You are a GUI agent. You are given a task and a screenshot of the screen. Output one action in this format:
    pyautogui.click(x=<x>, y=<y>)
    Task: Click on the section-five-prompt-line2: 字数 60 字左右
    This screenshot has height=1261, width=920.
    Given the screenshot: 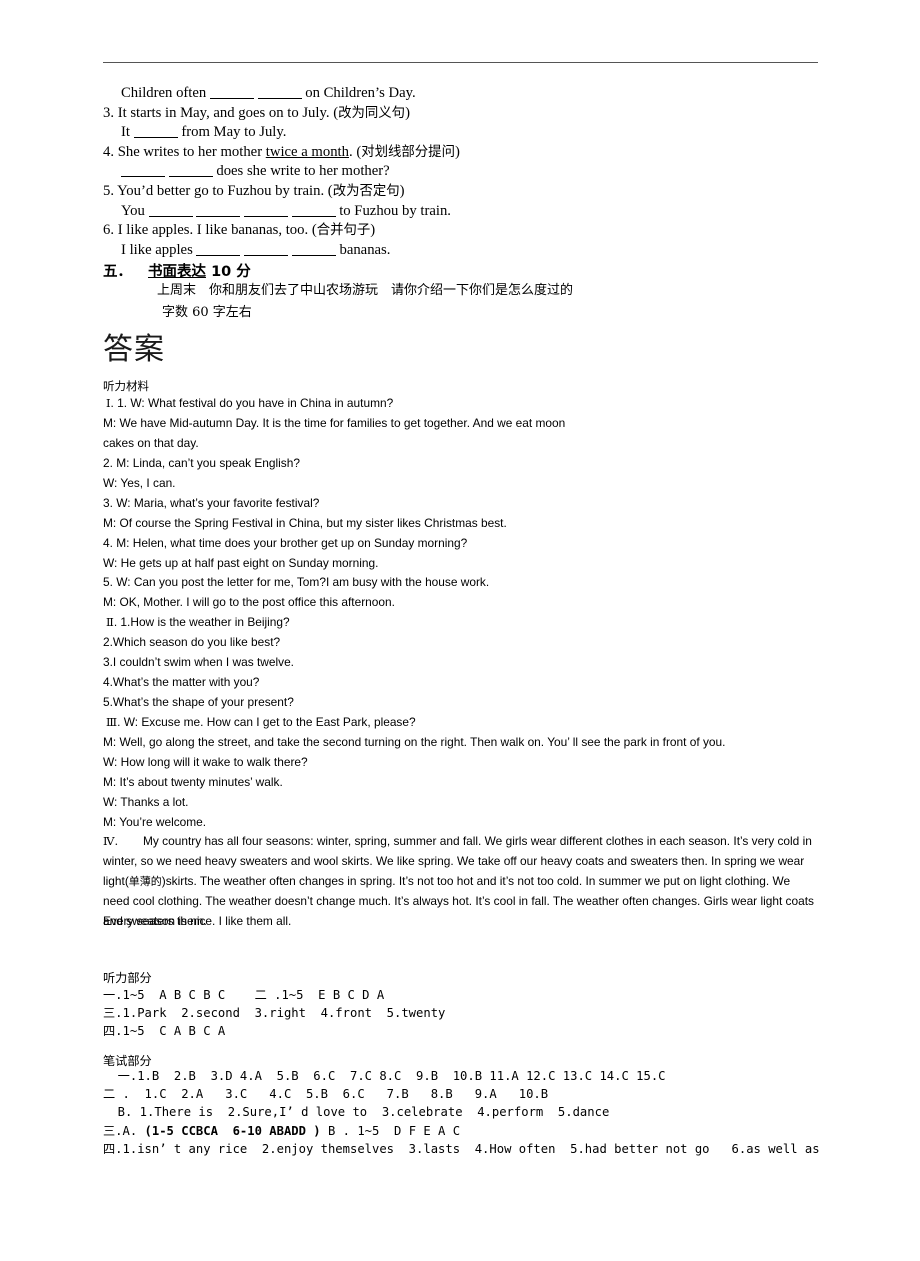 What is the action you would take?
    pyautogui.click(x=207, y=312)
    